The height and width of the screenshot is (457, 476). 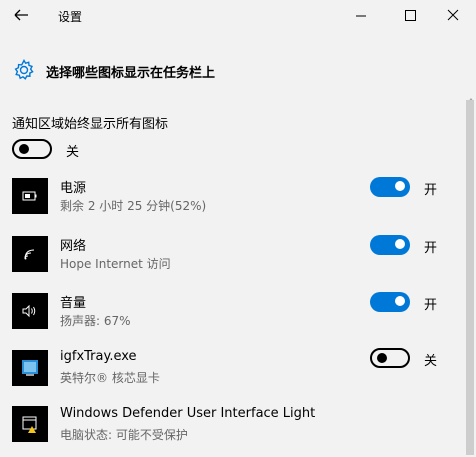 What do you see at coordinates (471, 96) in the screenshot?
I see `scroll-up-button` at bounding box center [471, 96].